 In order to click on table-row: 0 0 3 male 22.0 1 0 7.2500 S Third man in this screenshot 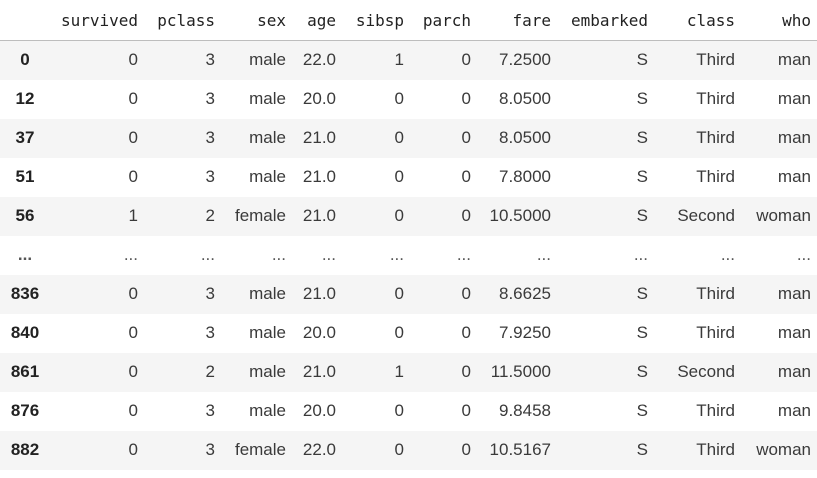, I will do `click(408, 60)`.